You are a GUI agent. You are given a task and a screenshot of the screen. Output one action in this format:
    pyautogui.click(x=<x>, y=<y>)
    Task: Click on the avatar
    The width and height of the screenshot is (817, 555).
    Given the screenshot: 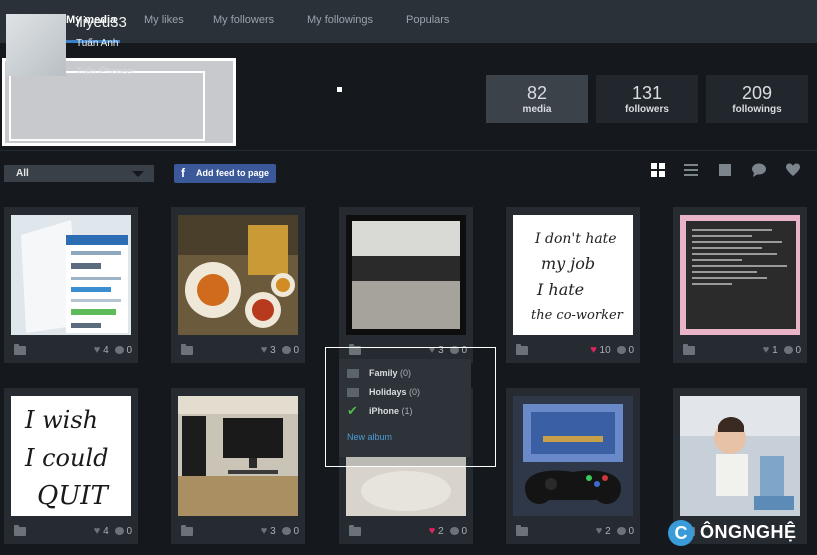 What is the action you would take?
    pyautogui.click(x=36, y=45)
    